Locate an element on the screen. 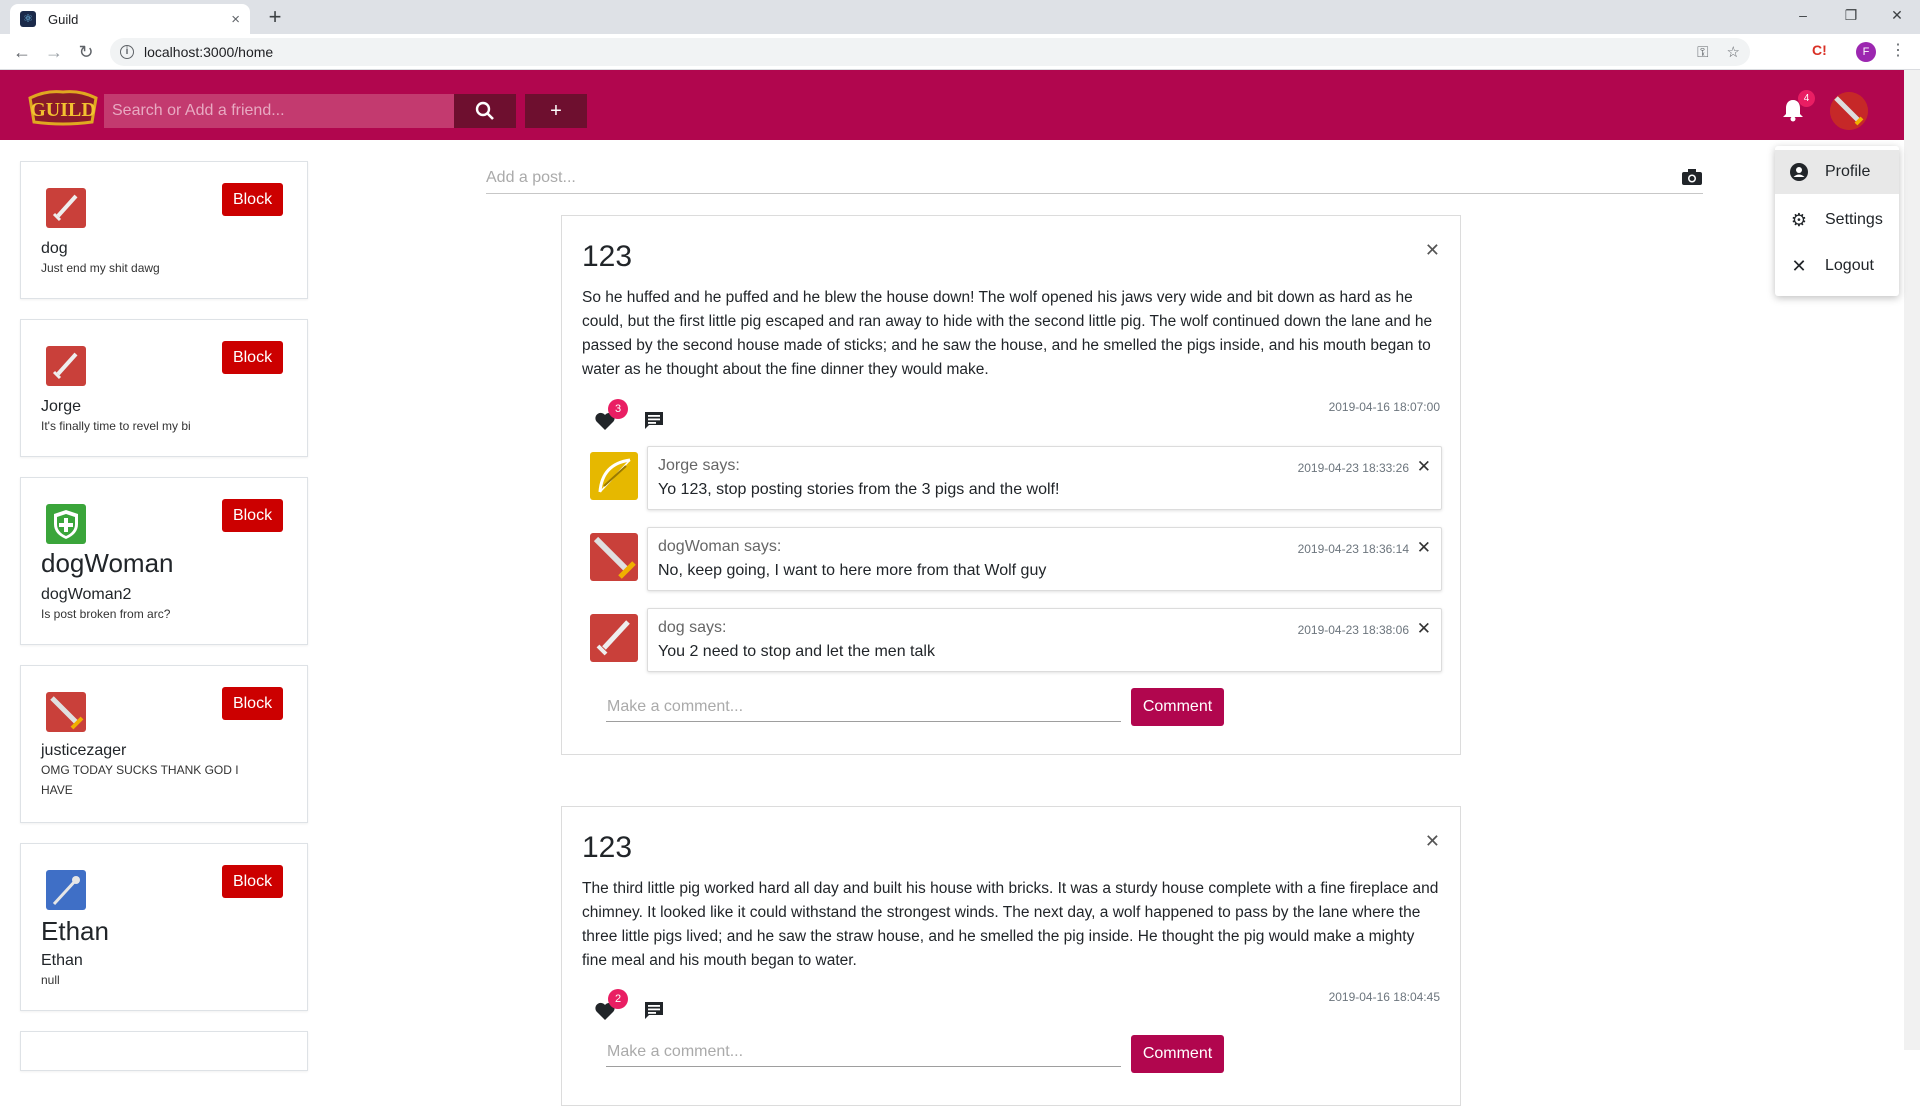  add-post-bar is located at coordinates (1094, 178).